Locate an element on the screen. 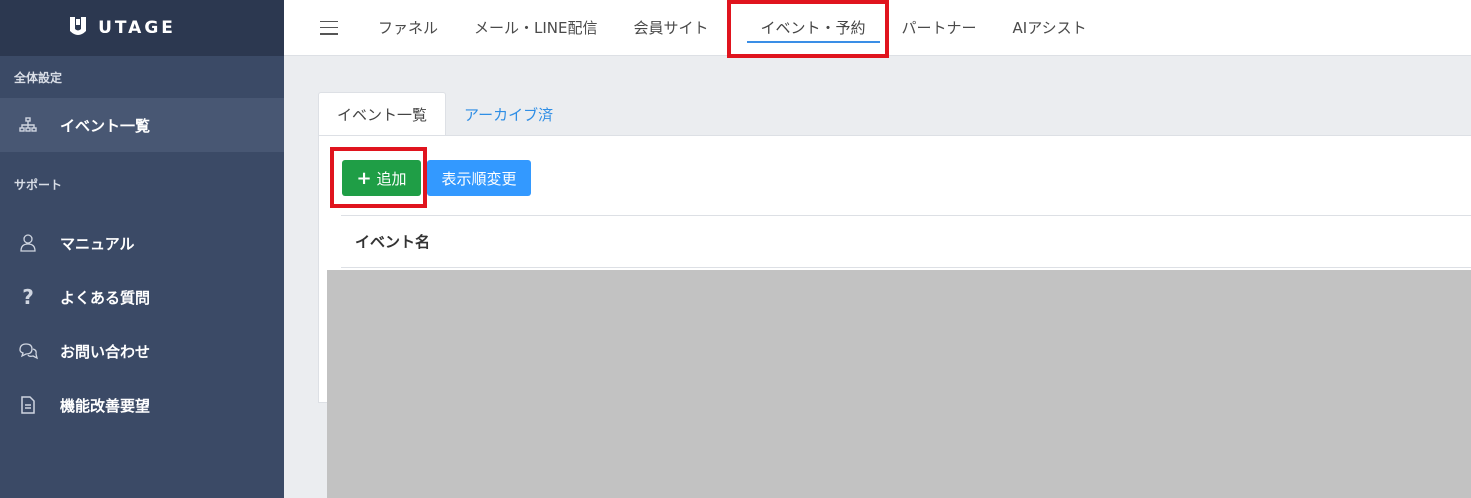  tab-event-list: イベント一覧 is located at coordinates (382, 114).